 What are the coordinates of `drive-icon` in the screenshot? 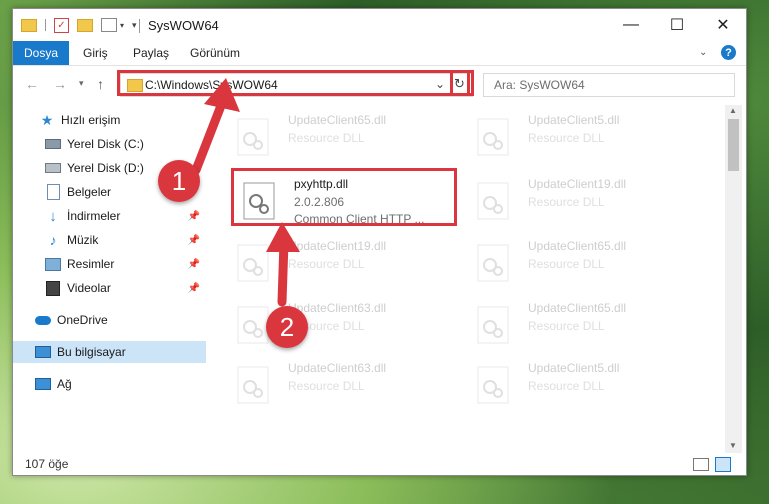 It's located at (53, 168).